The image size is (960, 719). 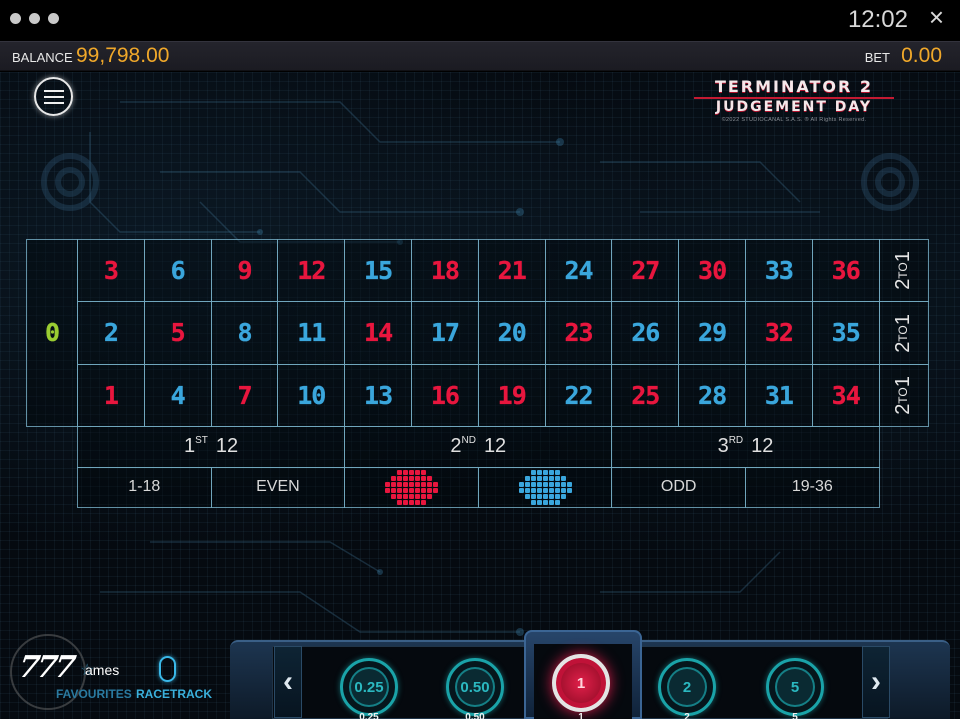 What do you see at coordinates (795, 687) in the screenshot?
I see `chip-5: 5` at bounding box center [795, 687].